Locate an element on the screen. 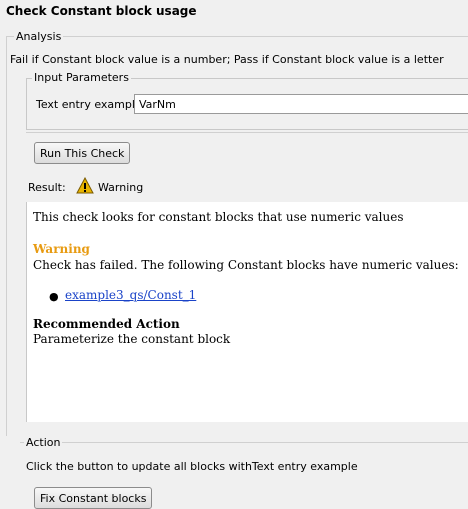 This screenshot has width=468, height=509. analysis-left-border is located at coordinates (6, 236).